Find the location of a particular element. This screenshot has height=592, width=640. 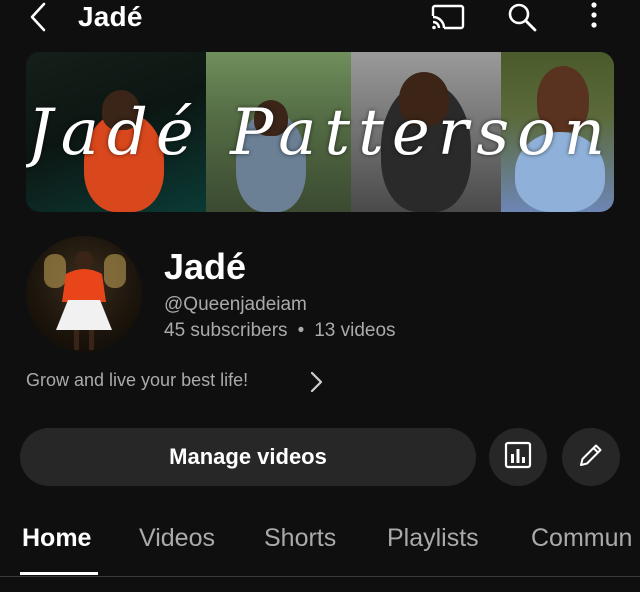

top-app-bar: Jadé is located at coordinates (320, 18).